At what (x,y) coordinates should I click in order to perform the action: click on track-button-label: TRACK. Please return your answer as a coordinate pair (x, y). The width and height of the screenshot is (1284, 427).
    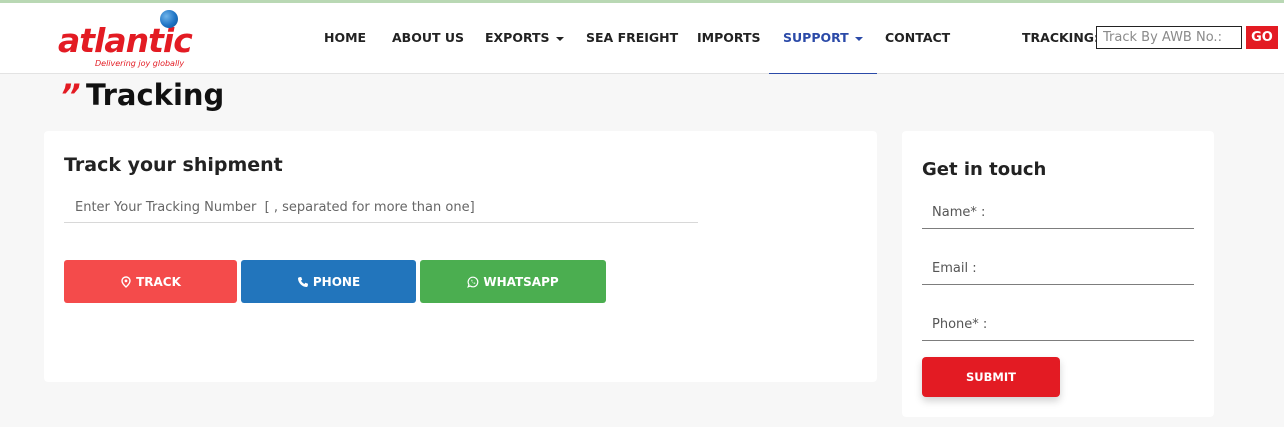
    Looking at the image, I should click on (158, 281).